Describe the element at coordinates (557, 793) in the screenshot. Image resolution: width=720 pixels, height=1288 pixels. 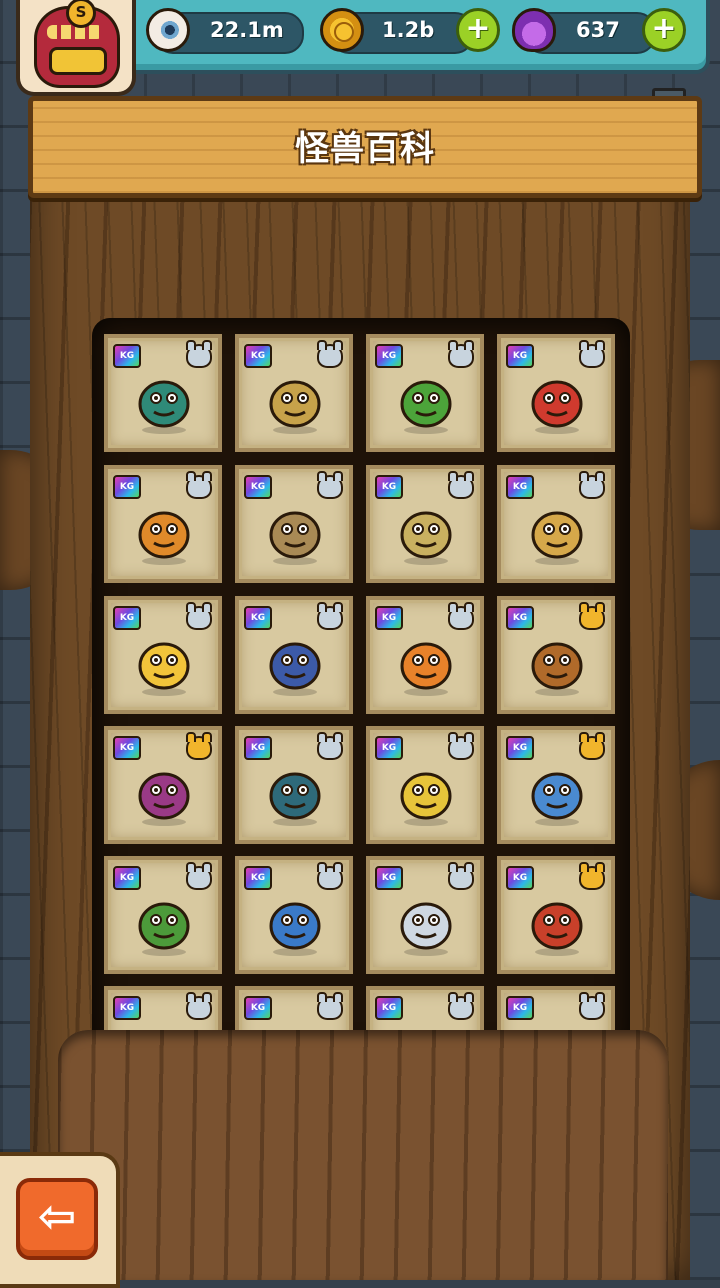
I see `milk-snail-icon` at that location.